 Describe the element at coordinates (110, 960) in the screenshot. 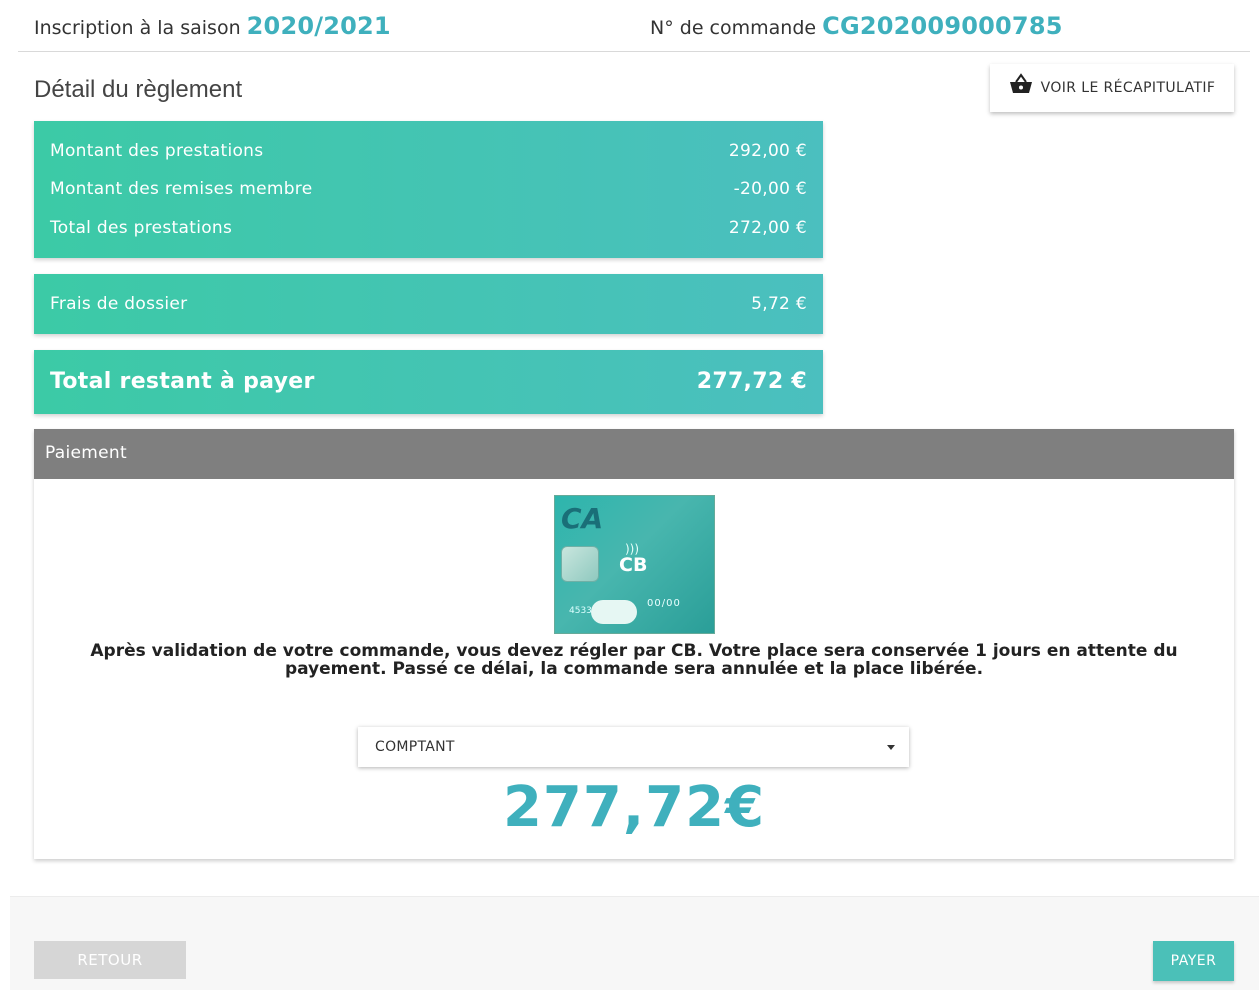

I see `back-button: RETOUR` at that location.